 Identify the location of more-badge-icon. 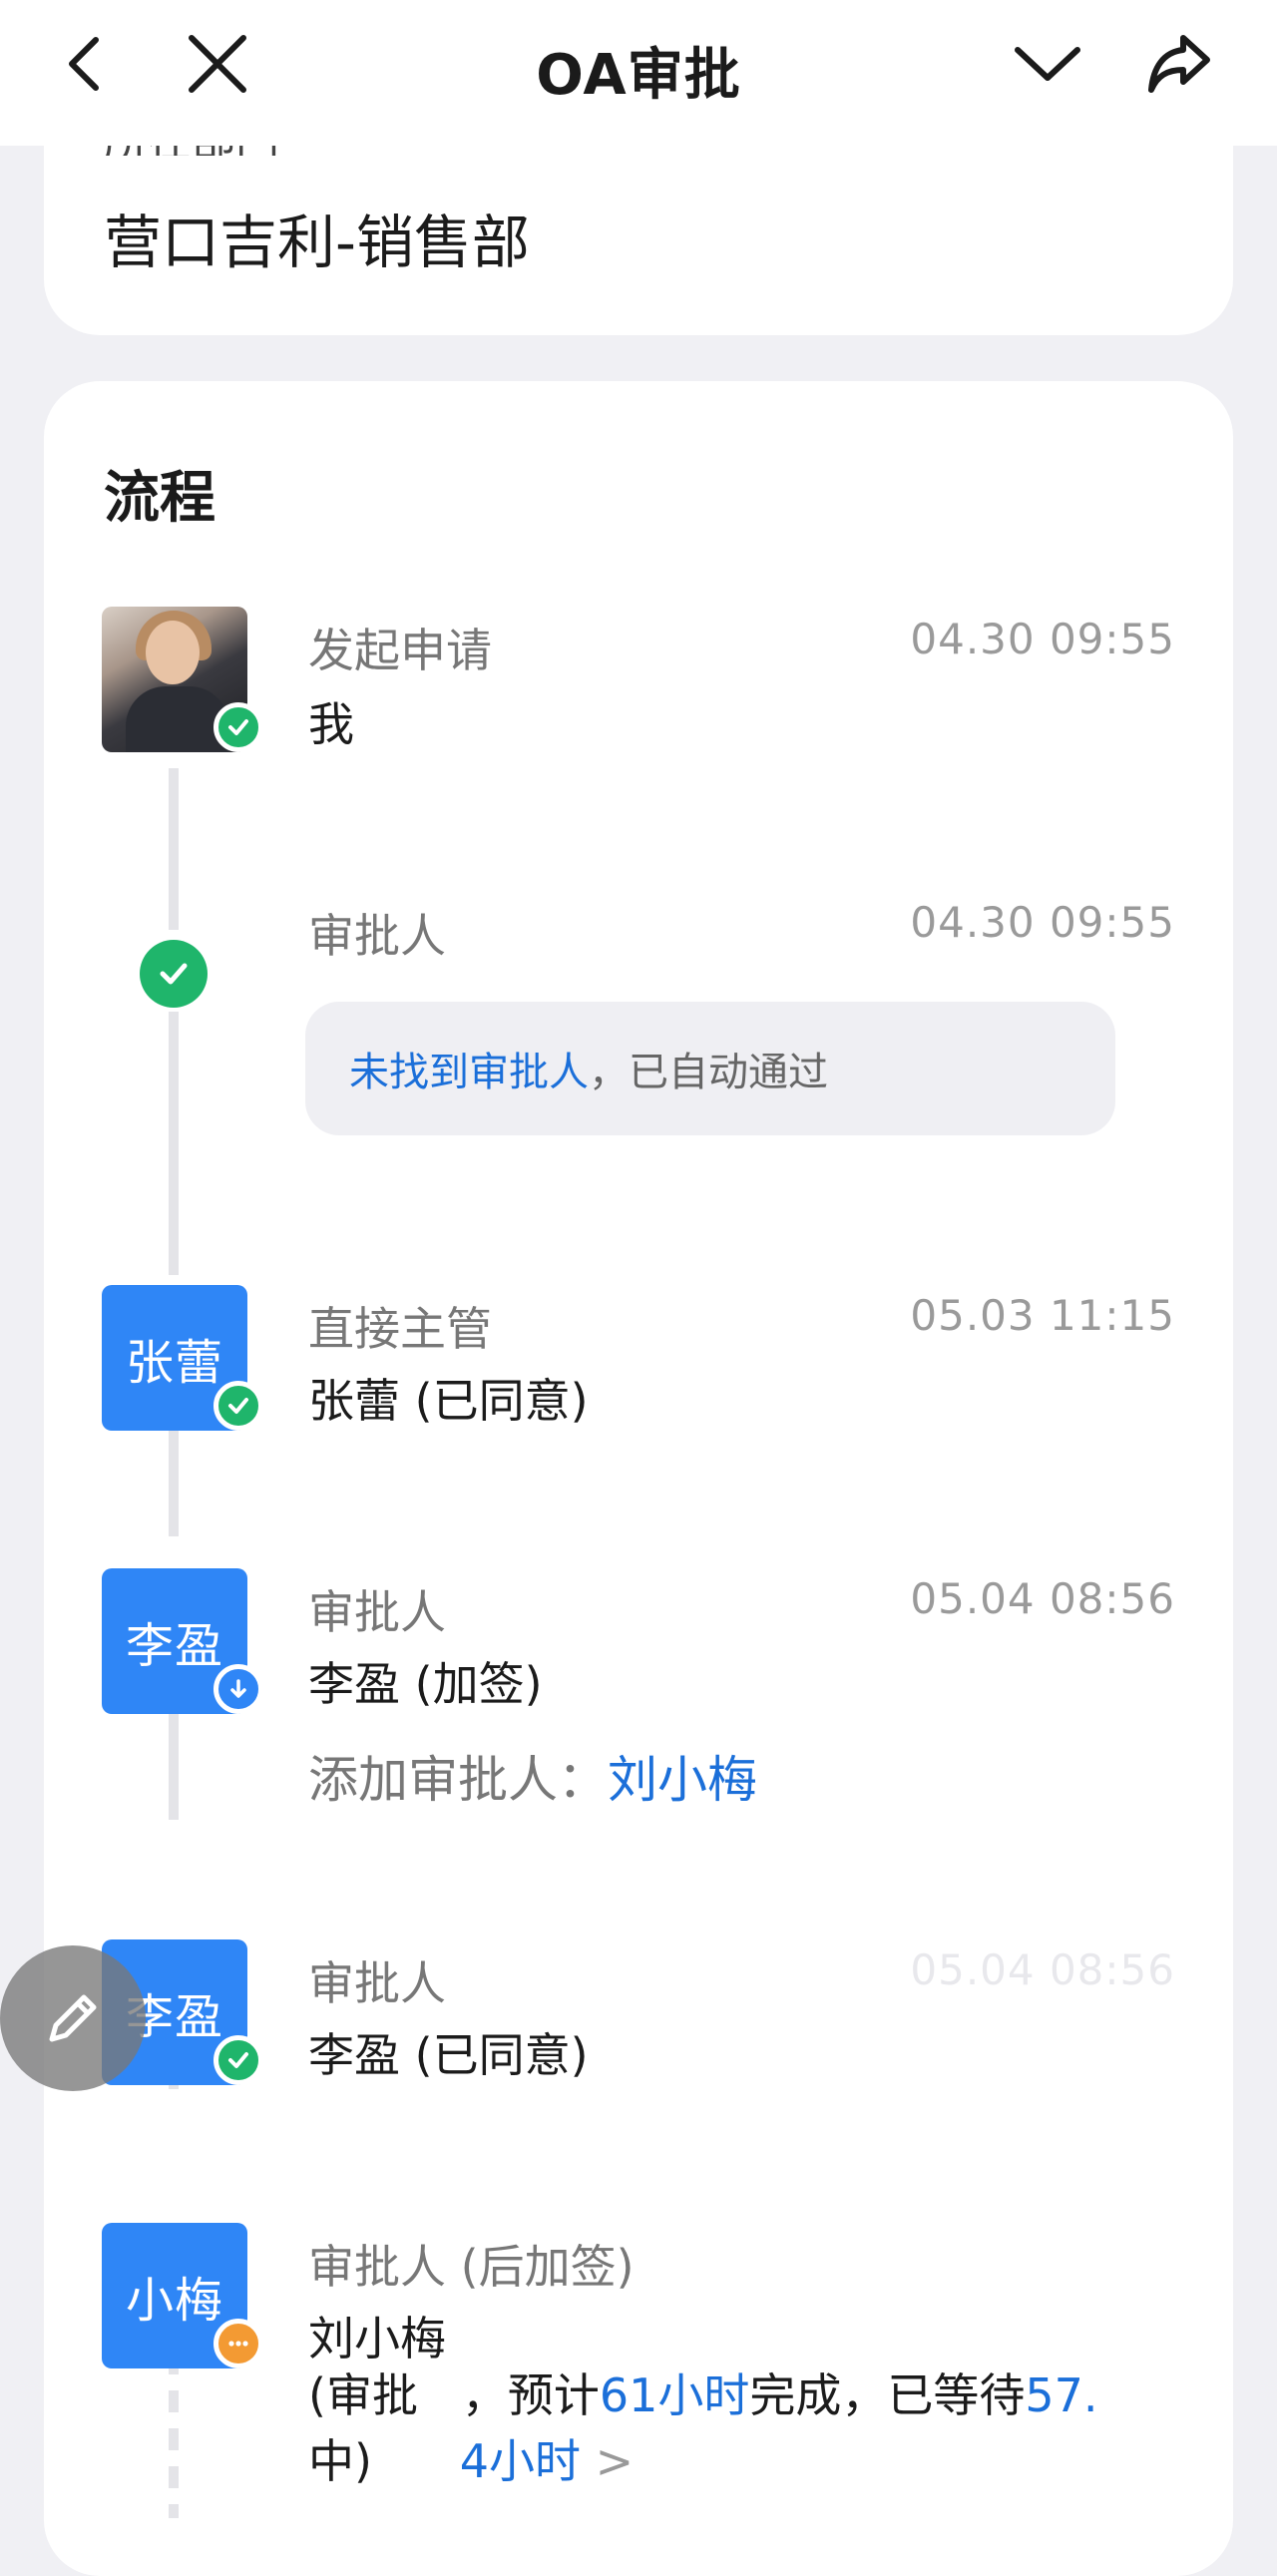
(238, 2343).